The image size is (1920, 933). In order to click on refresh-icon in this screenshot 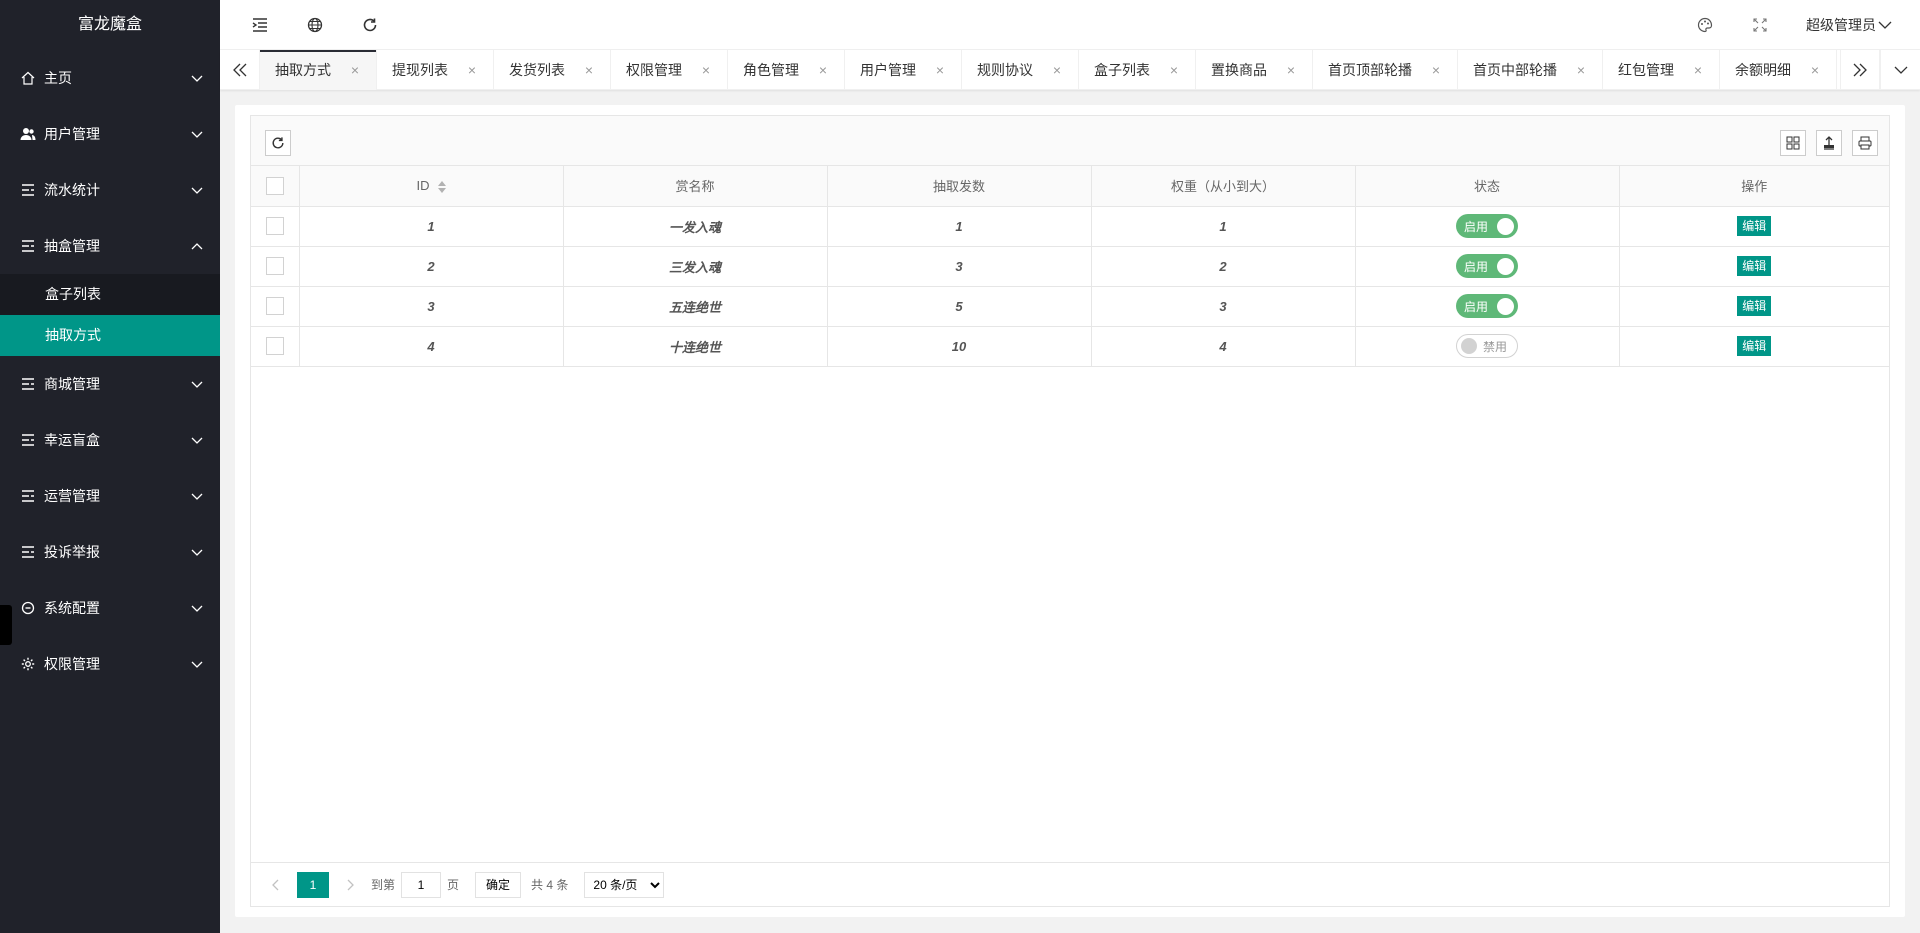, I will do `click(370, 25)`.